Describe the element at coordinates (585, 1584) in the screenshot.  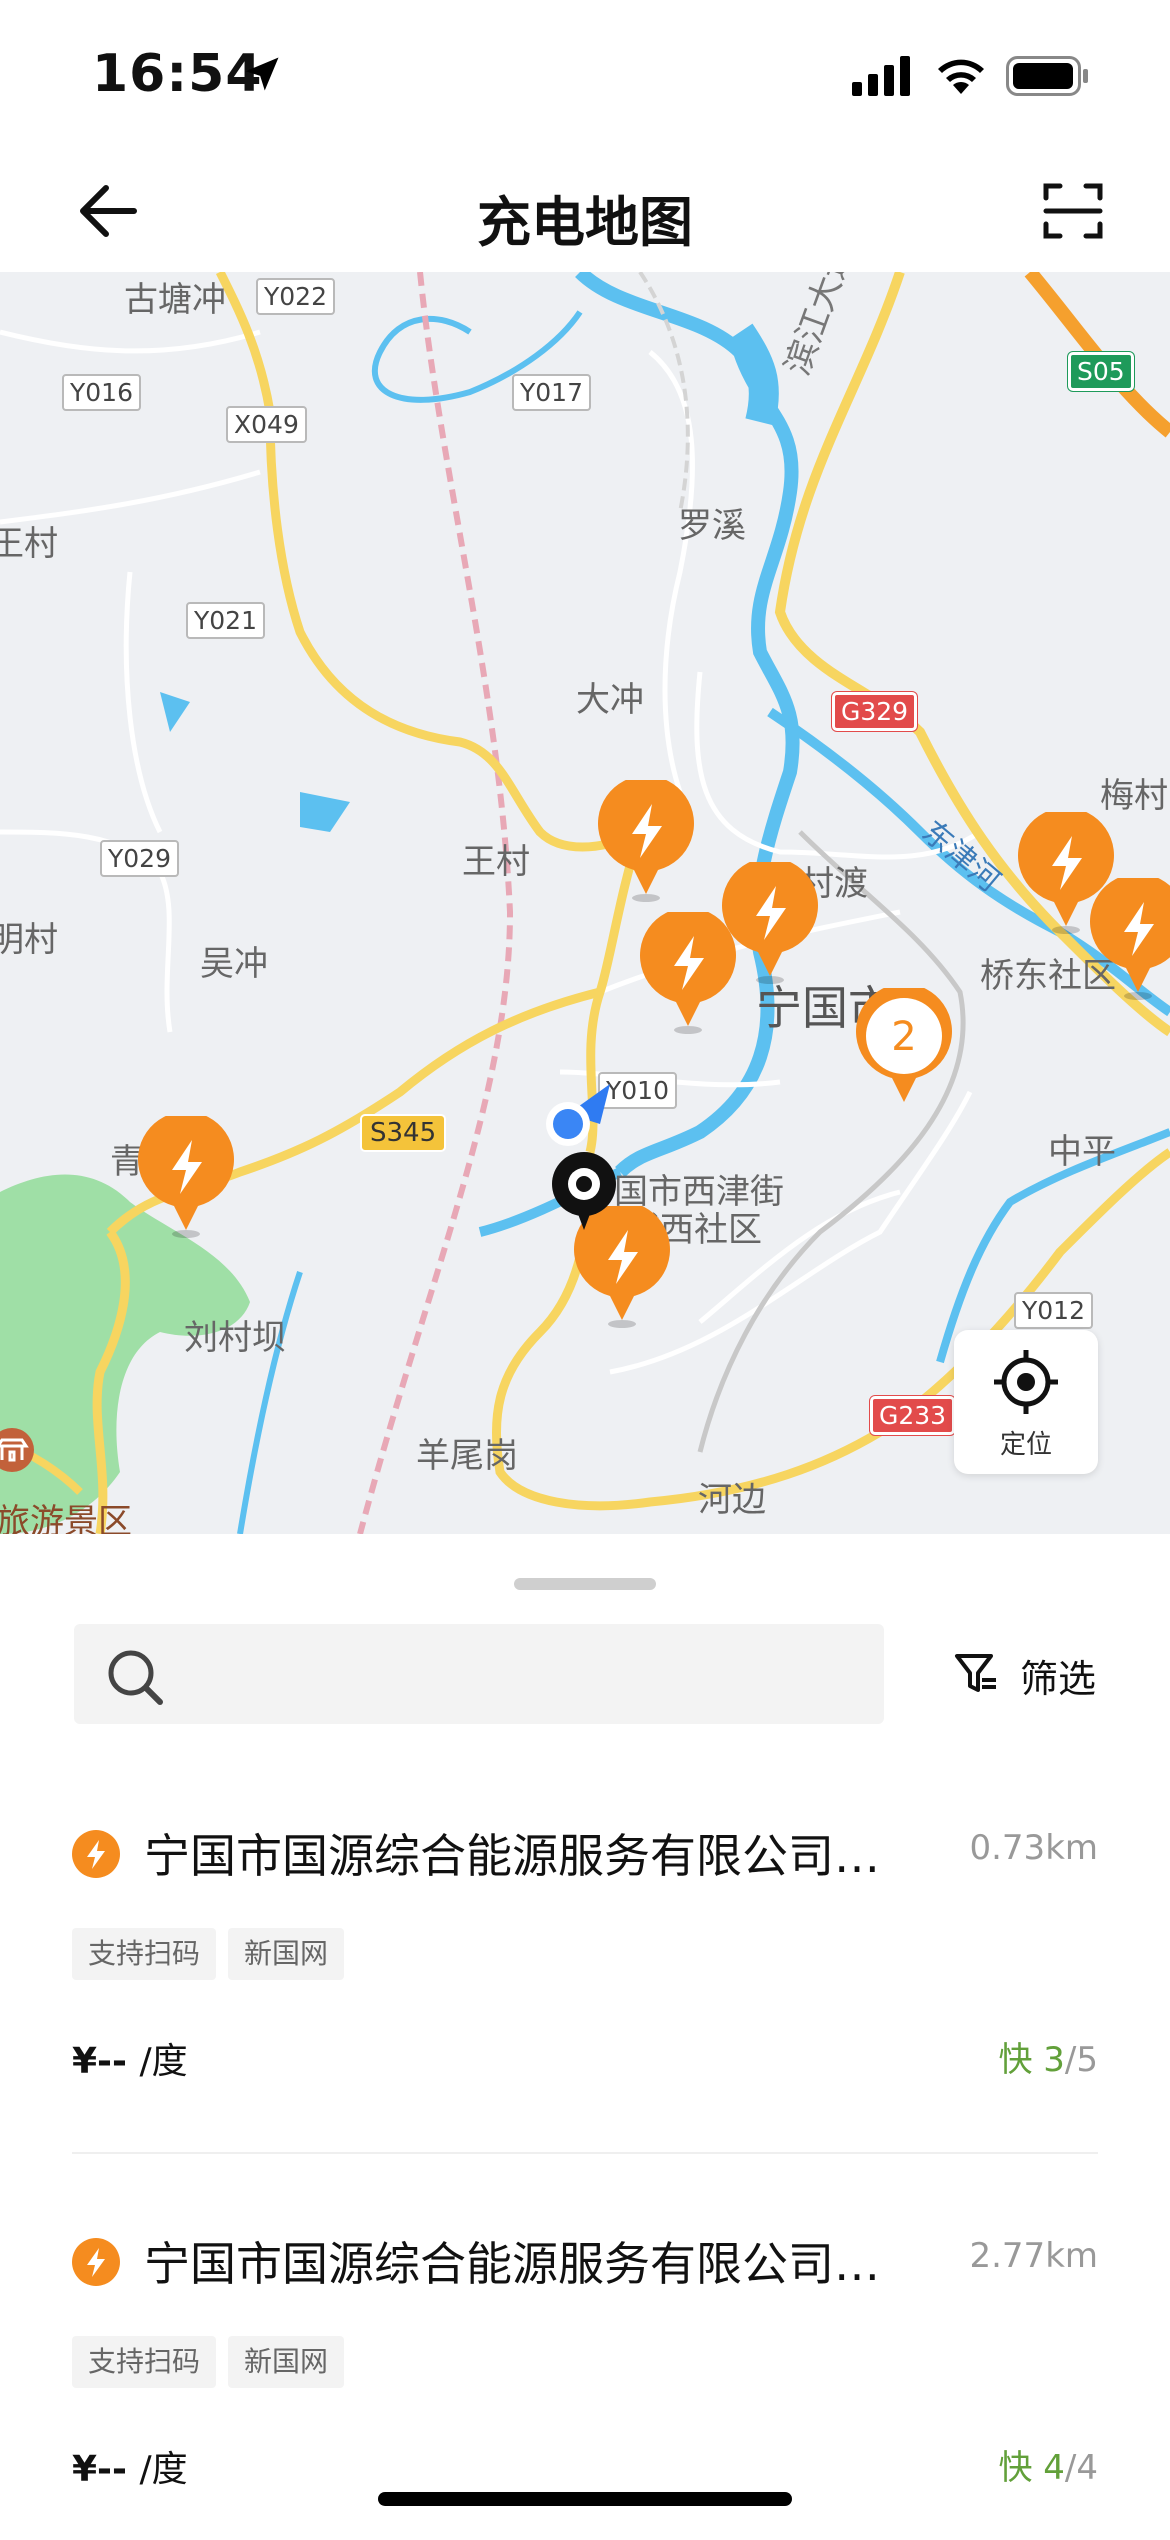
I see `drag-handle` at that location.